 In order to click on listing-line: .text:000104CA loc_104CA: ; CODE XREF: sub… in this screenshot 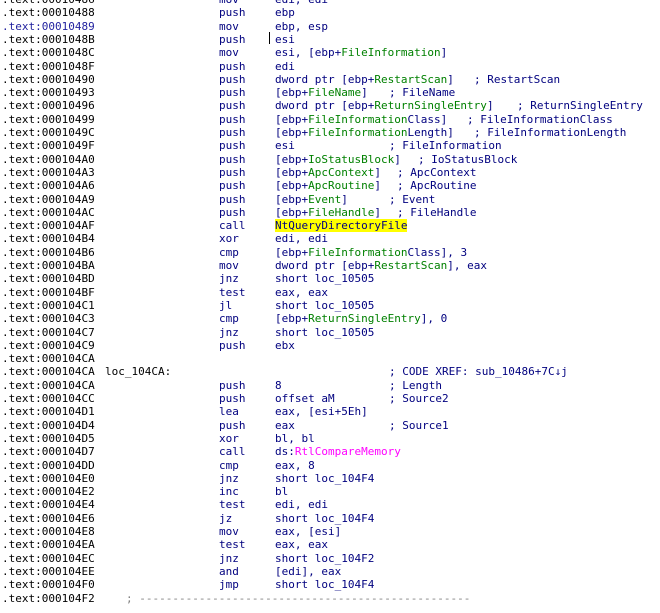, I will do `click(330, 371)`.